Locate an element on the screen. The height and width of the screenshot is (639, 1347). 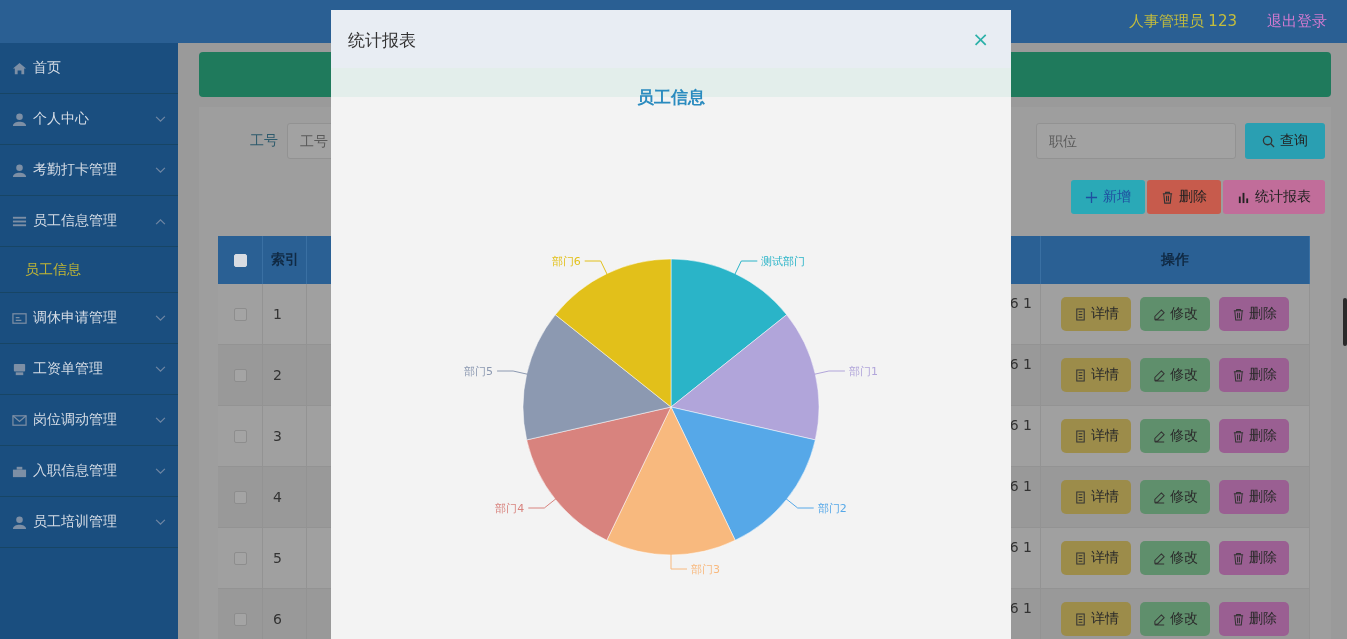
slice-label: 部门1 is located at coordinates (863, 371).